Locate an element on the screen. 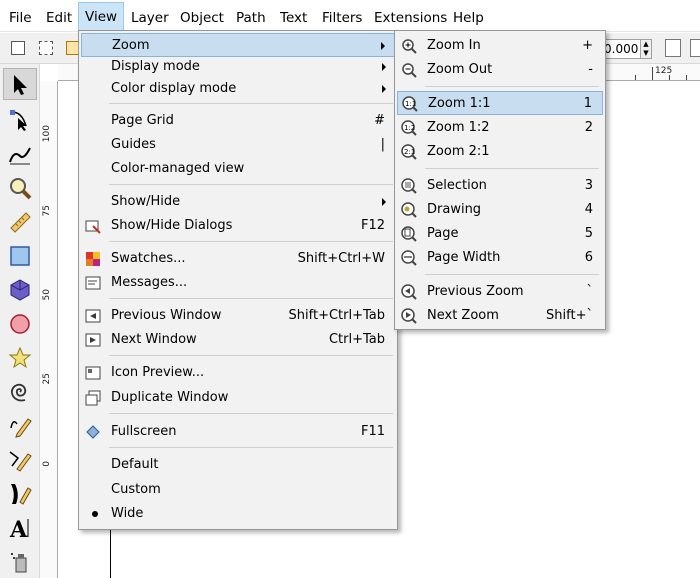 The image size is (700, 578). svg-text: 1:2 is located at coordinates (409, 128).